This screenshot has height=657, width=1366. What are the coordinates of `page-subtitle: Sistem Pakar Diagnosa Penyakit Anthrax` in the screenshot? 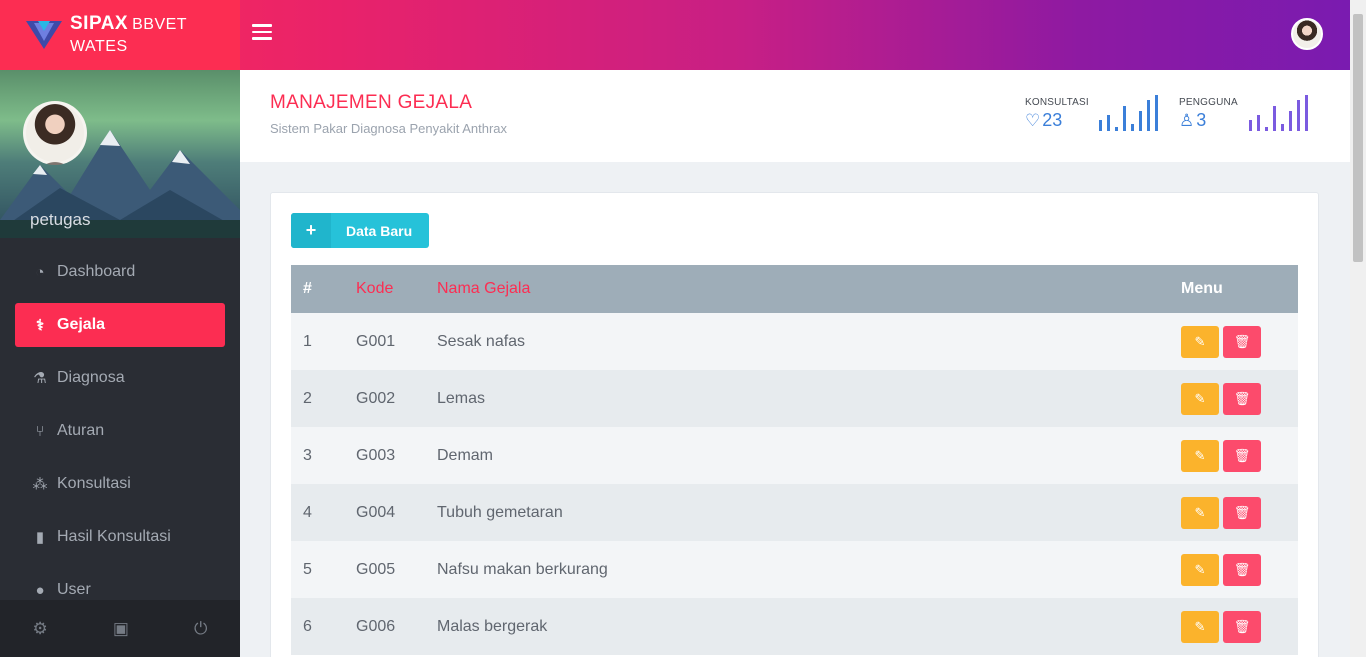 It's located at (389, 128).